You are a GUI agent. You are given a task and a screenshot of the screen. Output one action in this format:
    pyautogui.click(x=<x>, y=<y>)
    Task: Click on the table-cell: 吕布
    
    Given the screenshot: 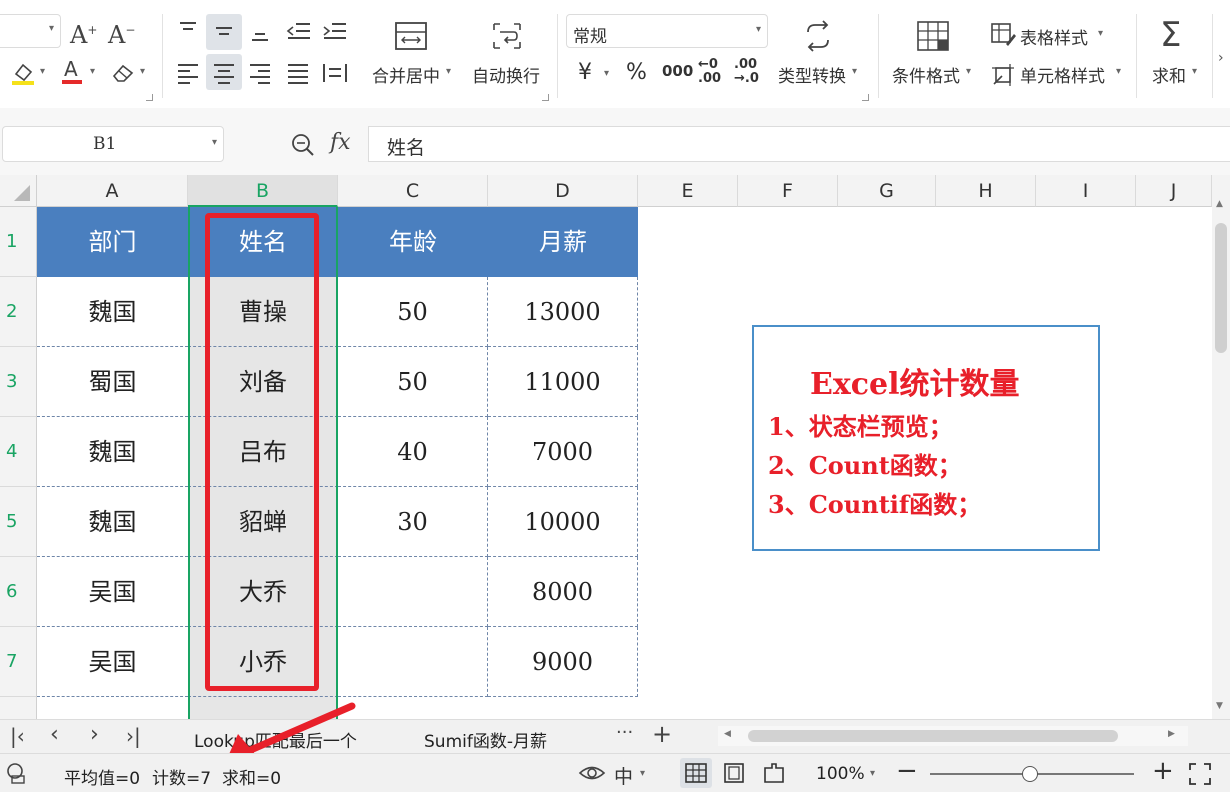 What is the action you would take?
    pyautogui.click(x=263, y=452)
    